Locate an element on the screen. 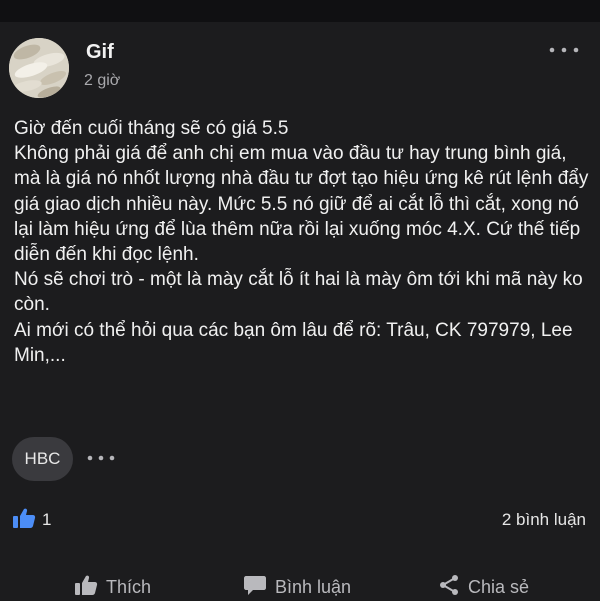 This screenshot has width=600, height=601. like-label: Thích is located at coordinates (129, 587).